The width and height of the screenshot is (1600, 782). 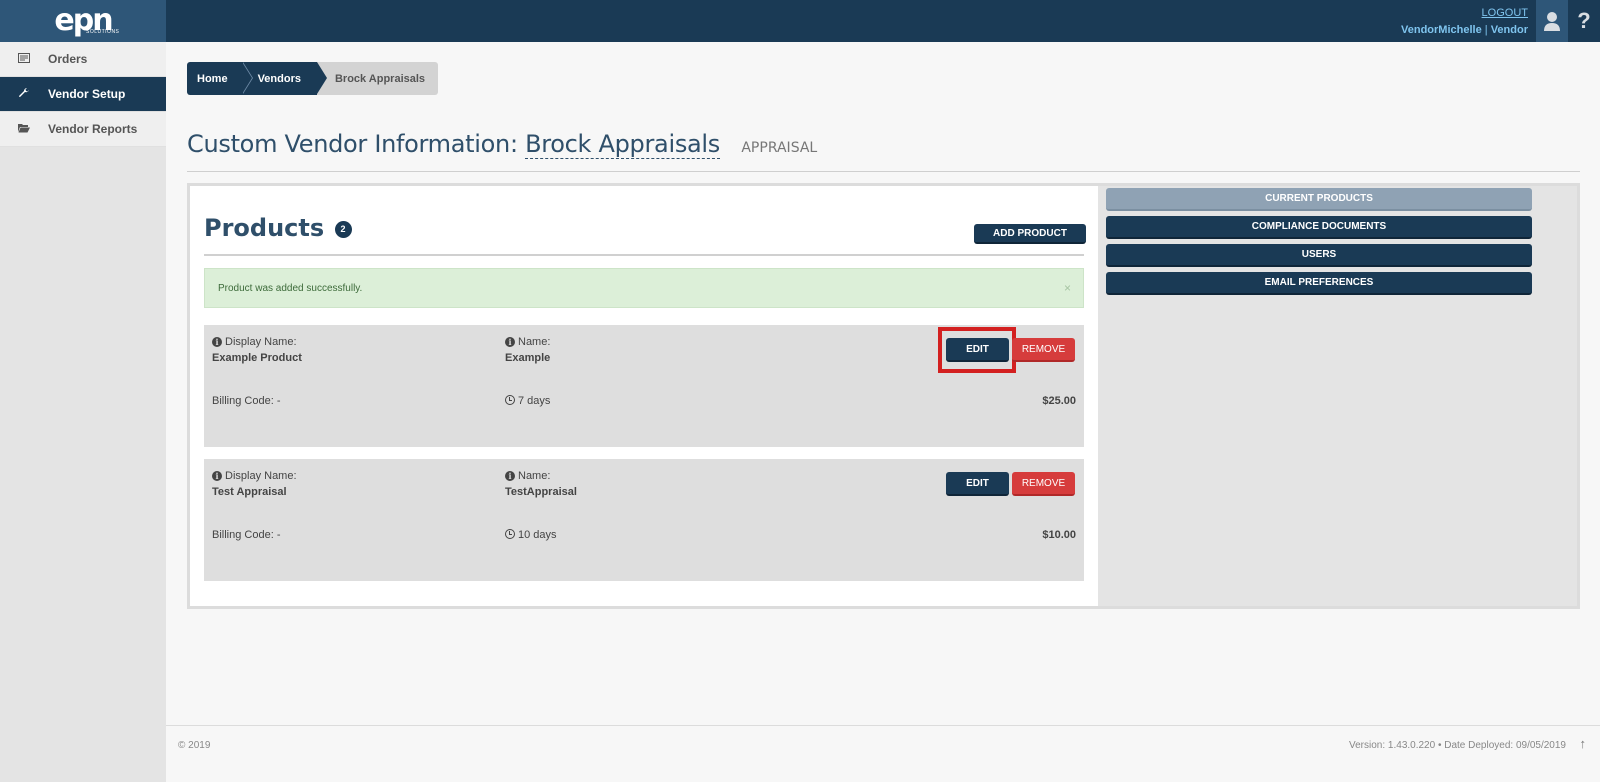 I want to click on breadcrumb-label: Home, so click(x=212, y=78).